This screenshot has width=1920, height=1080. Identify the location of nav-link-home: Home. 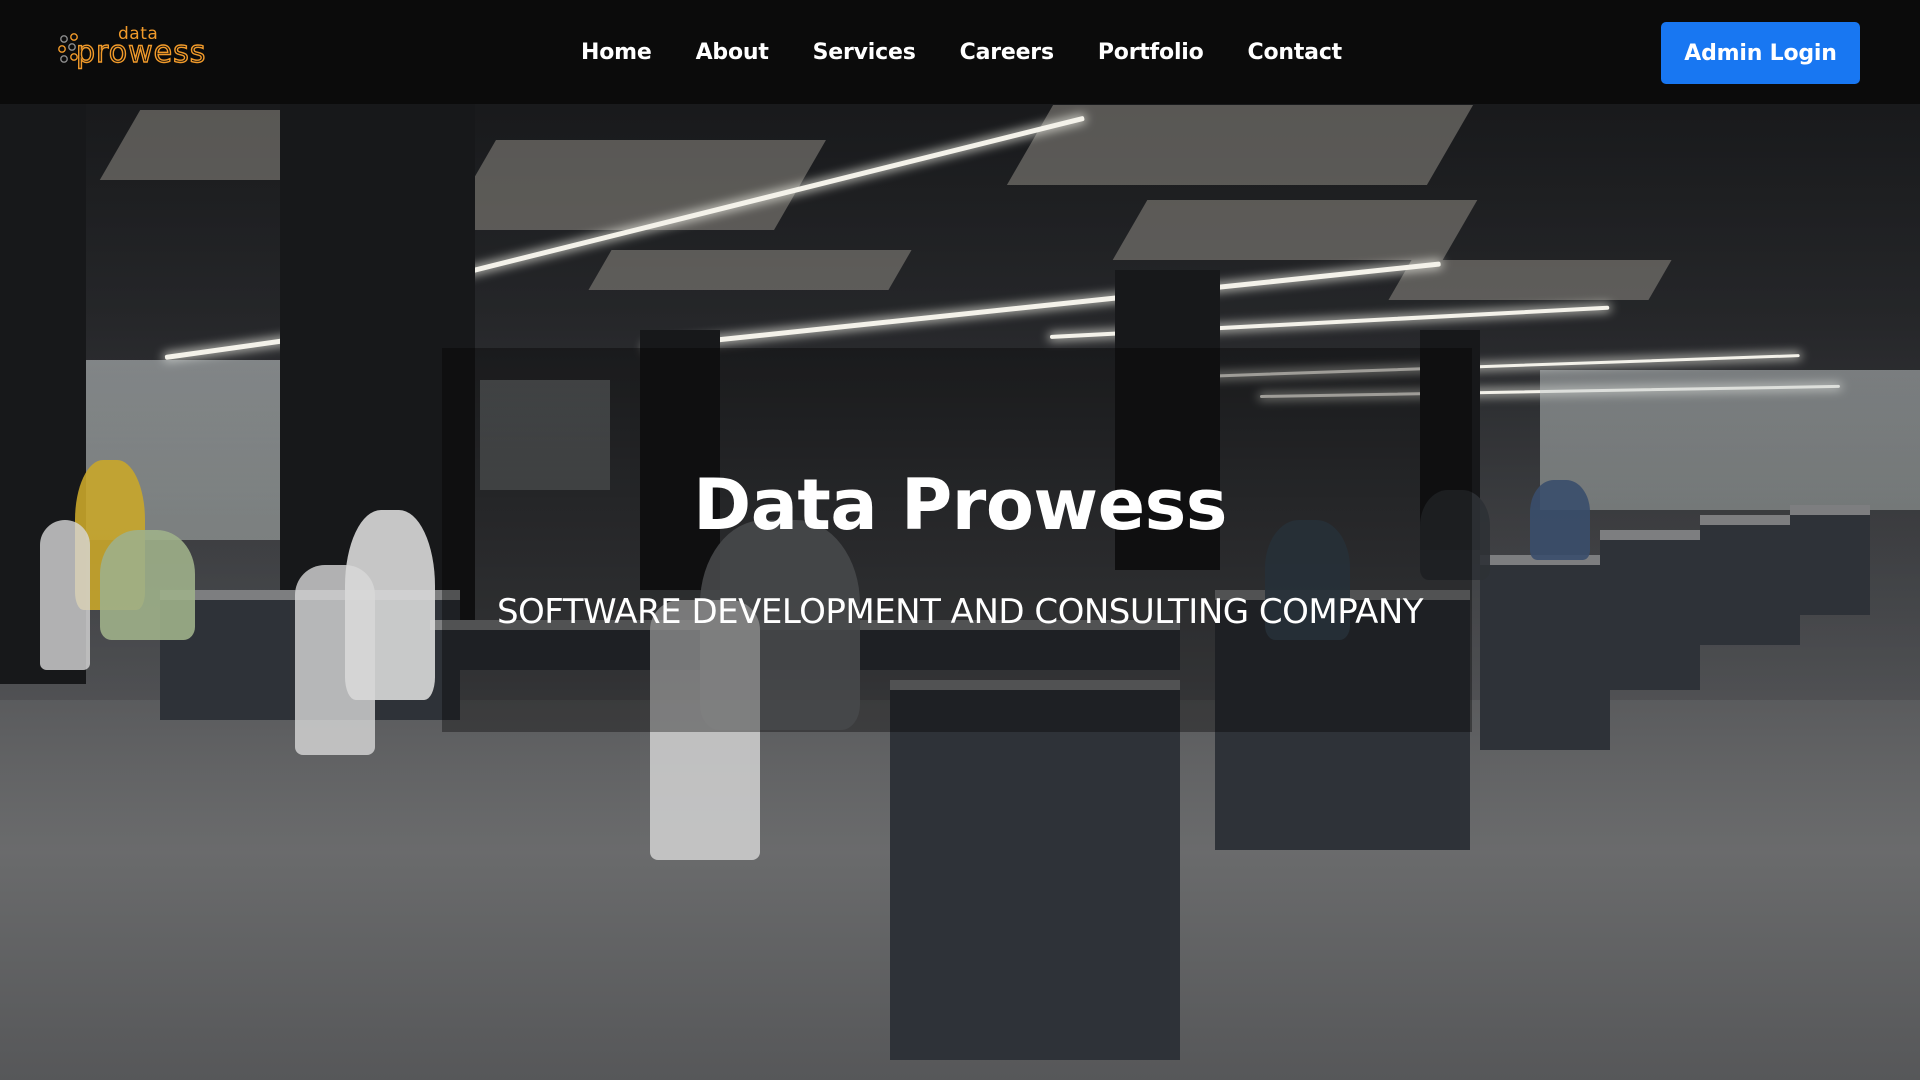
(616, 52).